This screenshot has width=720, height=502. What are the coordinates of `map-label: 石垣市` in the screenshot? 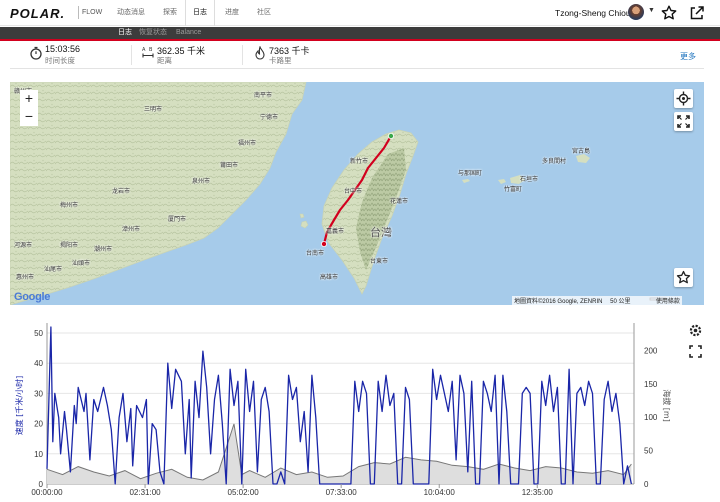 It's located at (529, 180).